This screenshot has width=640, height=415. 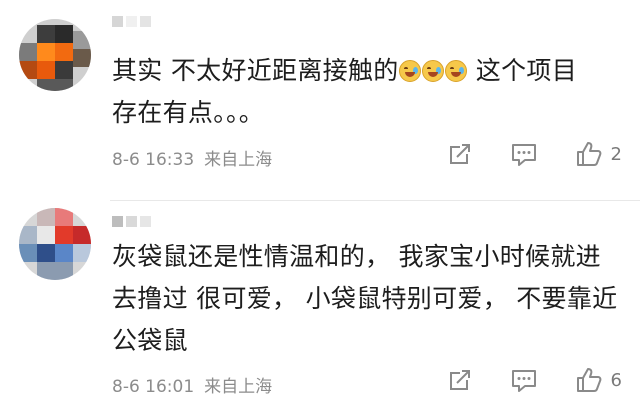 I want to click on comment-meta: 8-6 16:33 来自上海, so click(x=197, y=157).